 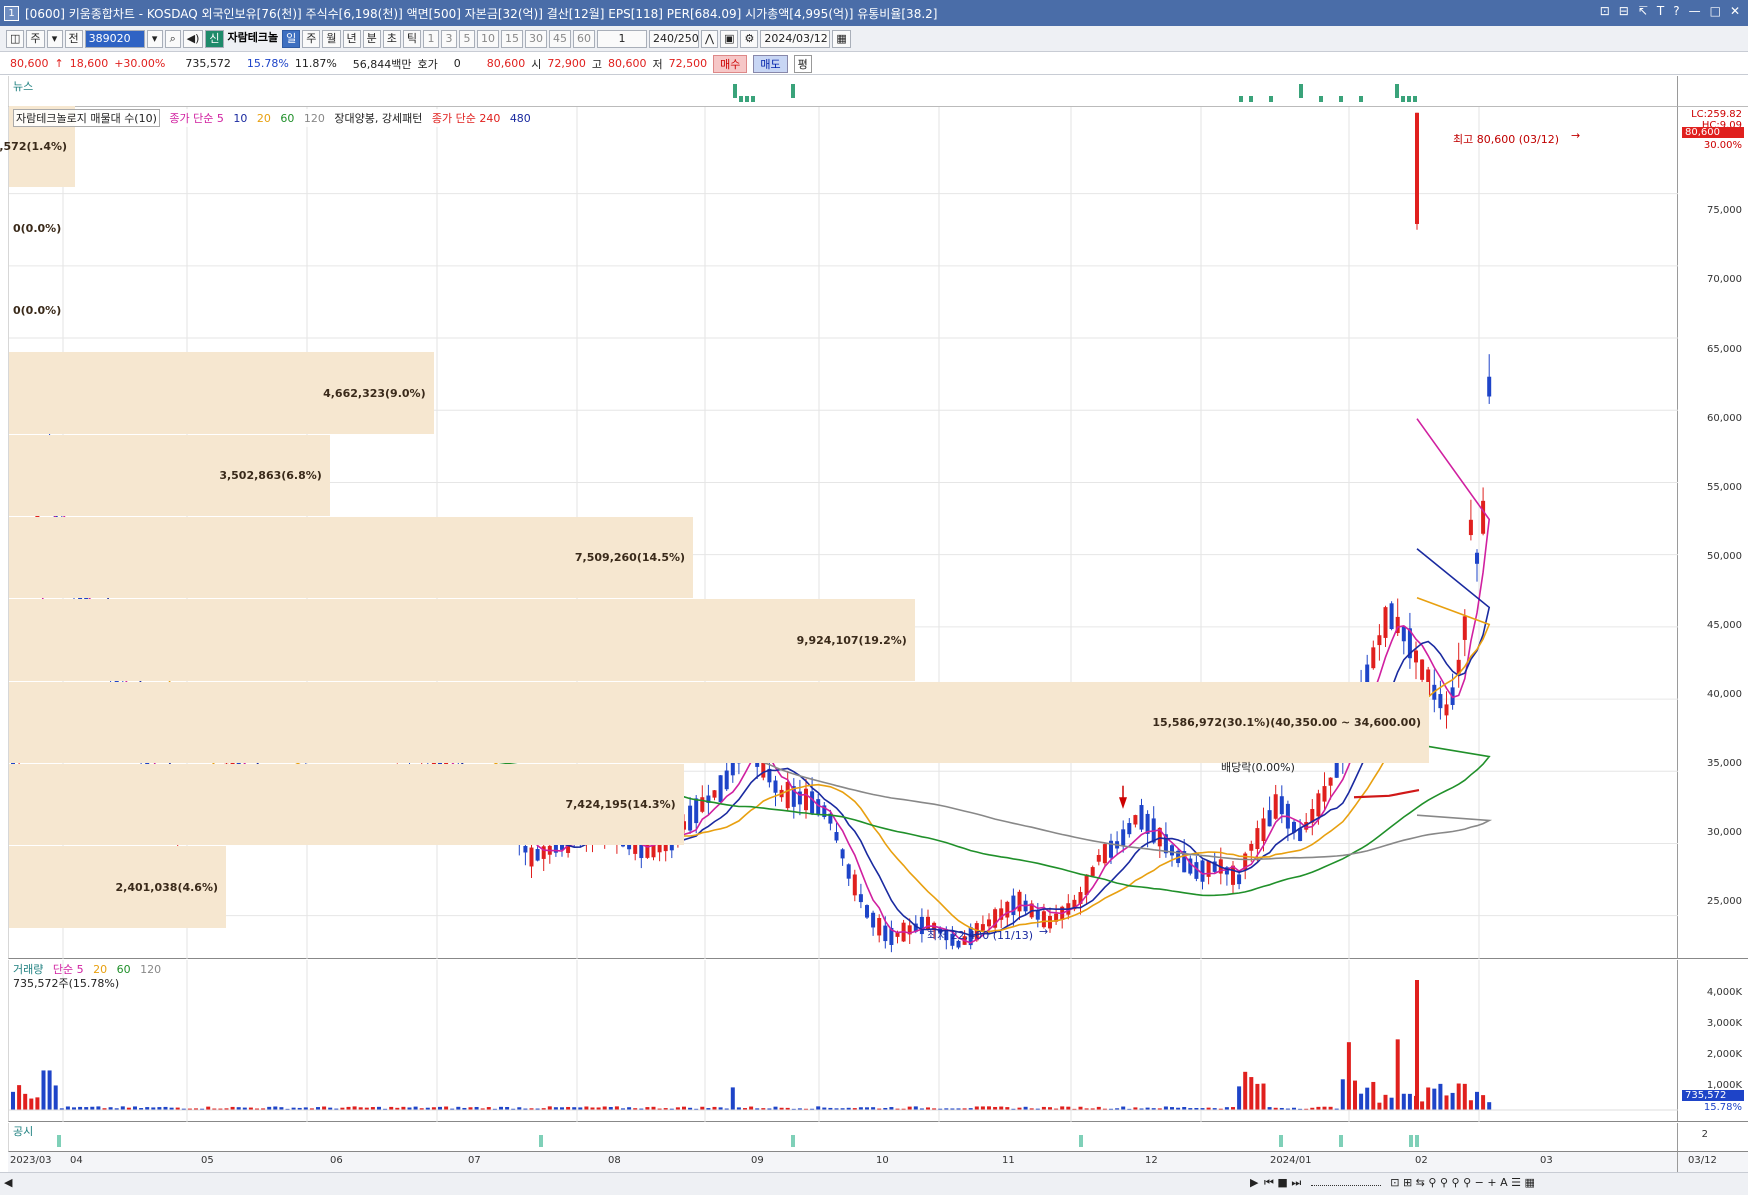 What do you see at coordinates (35, 38) in the screenshot?
I see `period-type-select: 주` at bounding box center [35, 38].